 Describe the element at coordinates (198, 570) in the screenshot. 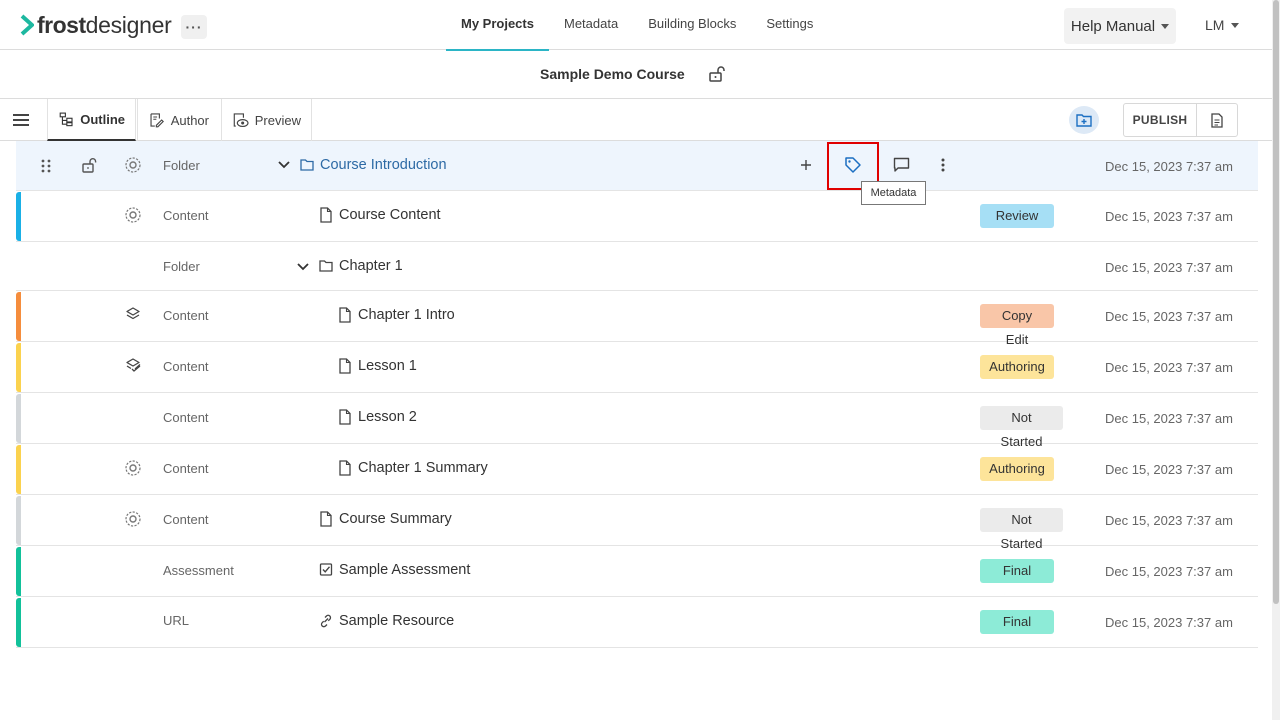

I see `row-type: Assessment` at that location.